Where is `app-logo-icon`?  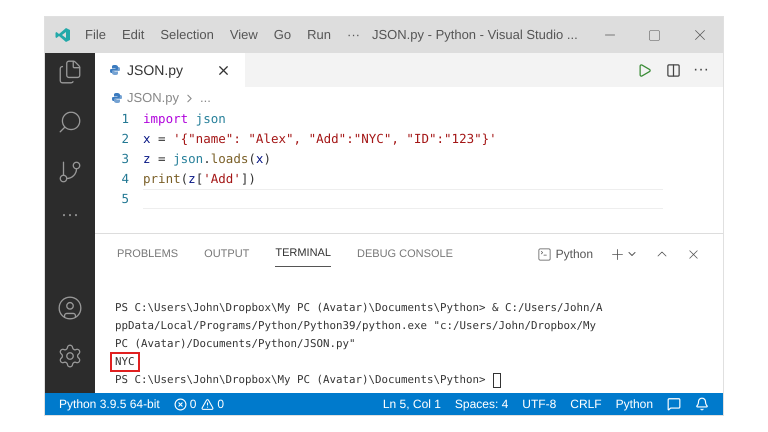 app-logo-icon is located at coordinates (63, 35).